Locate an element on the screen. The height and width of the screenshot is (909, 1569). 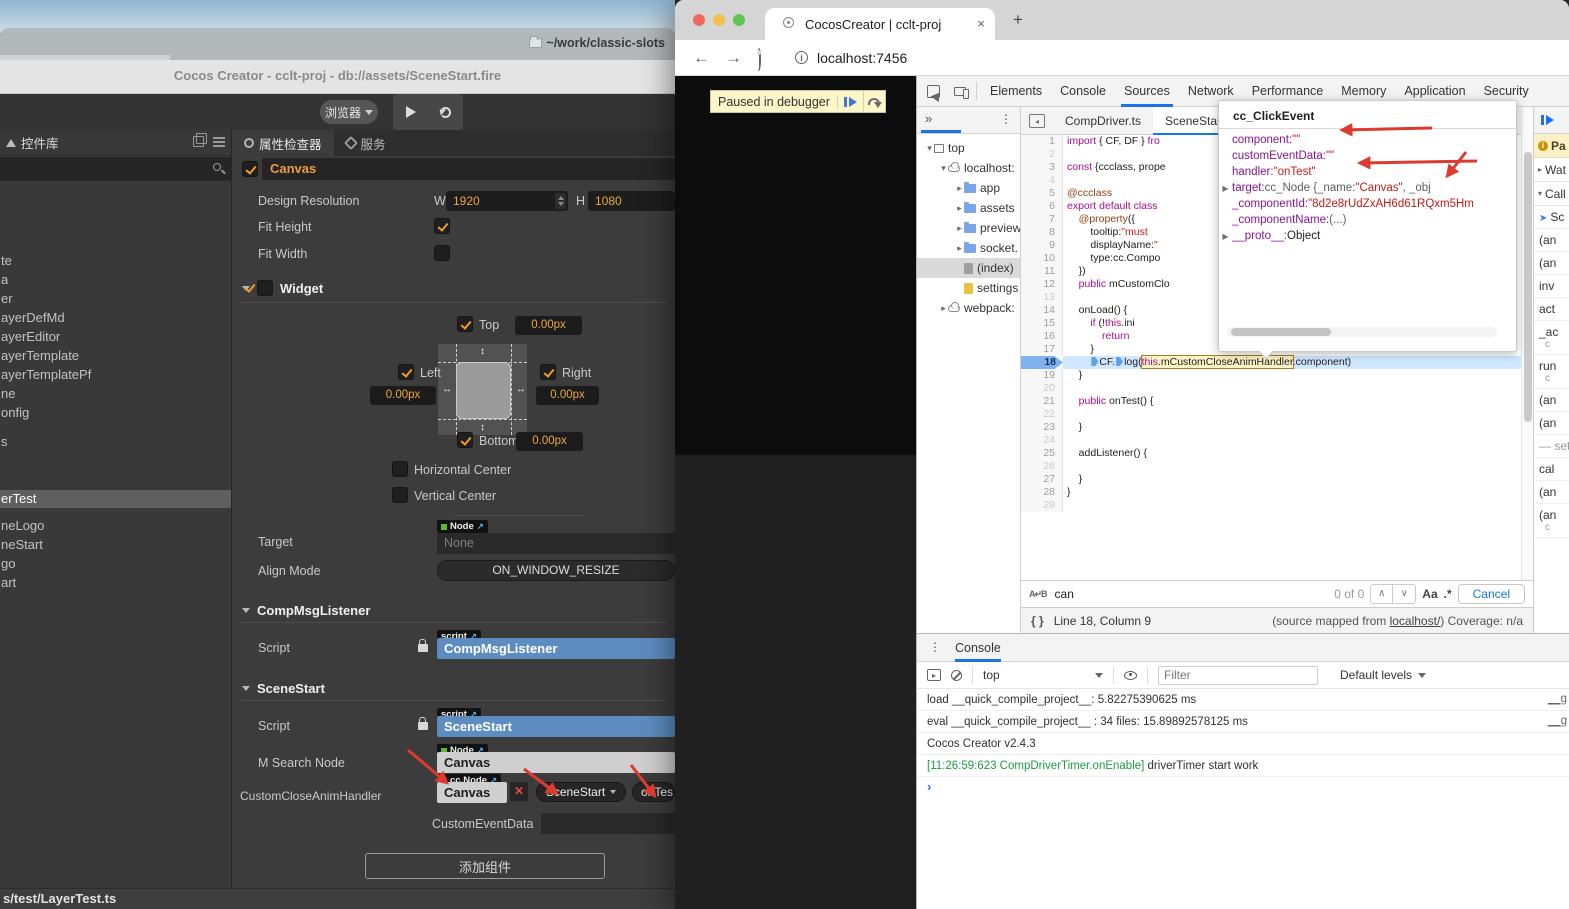
design-height-input: 1080 is located at coordinates (631, 201).